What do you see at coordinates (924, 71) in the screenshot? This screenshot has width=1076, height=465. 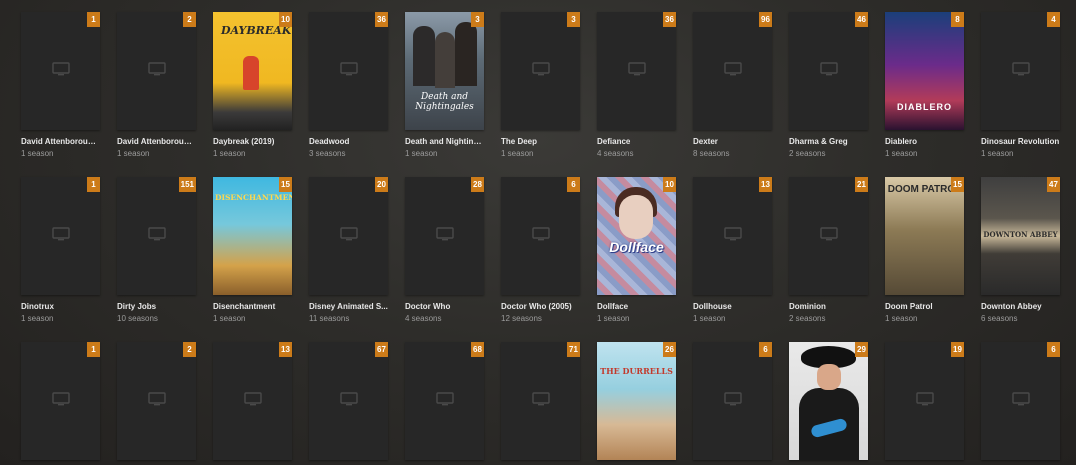 I see `show-poster: DIABLERO 8` at bounding box center [924, 71].